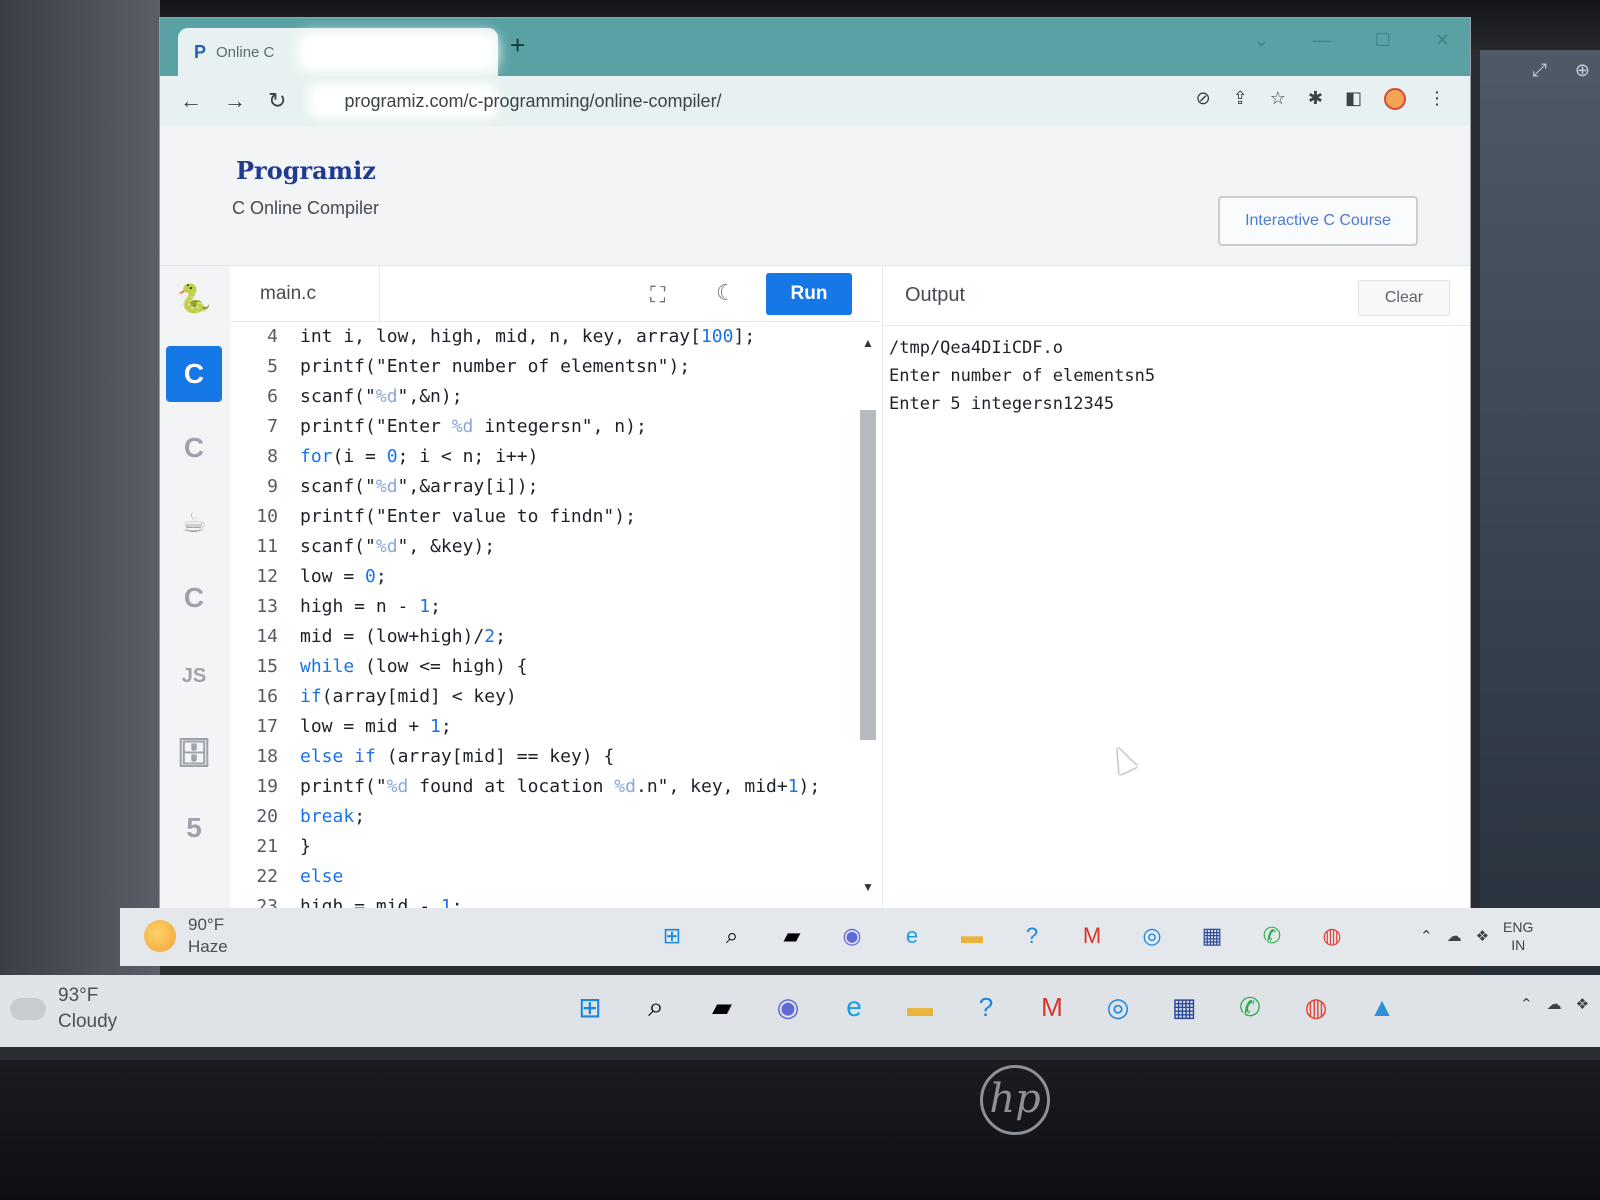 The width and height of the screenshot is (1600, 1200). What do you see at coordinates (868, 575) in the screenshot?
I see `editor-scrollbar` at bounding box center [868, 575].